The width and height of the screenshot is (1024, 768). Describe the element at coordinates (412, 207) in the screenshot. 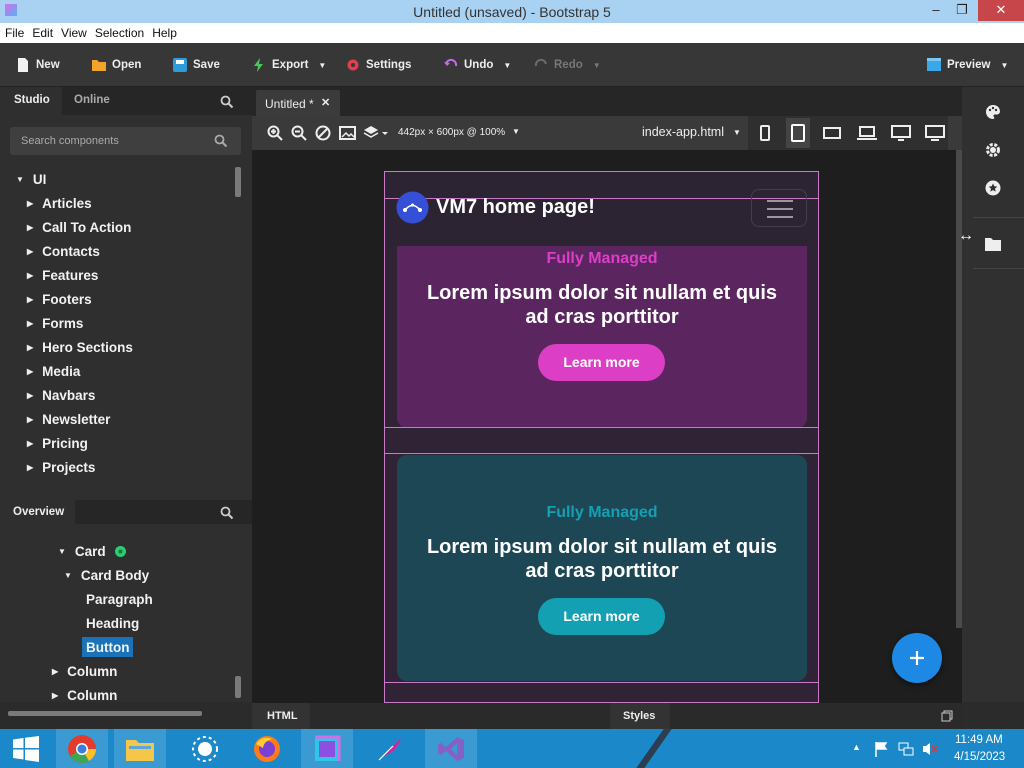

I see `brand-logo-icon` at that location.